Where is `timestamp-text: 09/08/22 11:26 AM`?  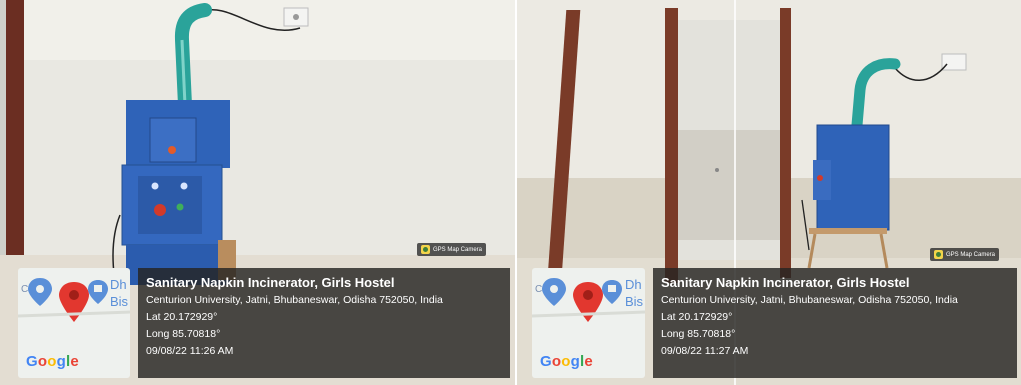
timestamp-text: 09/08/22 11:26 AM is located at coordinates (190, 351).